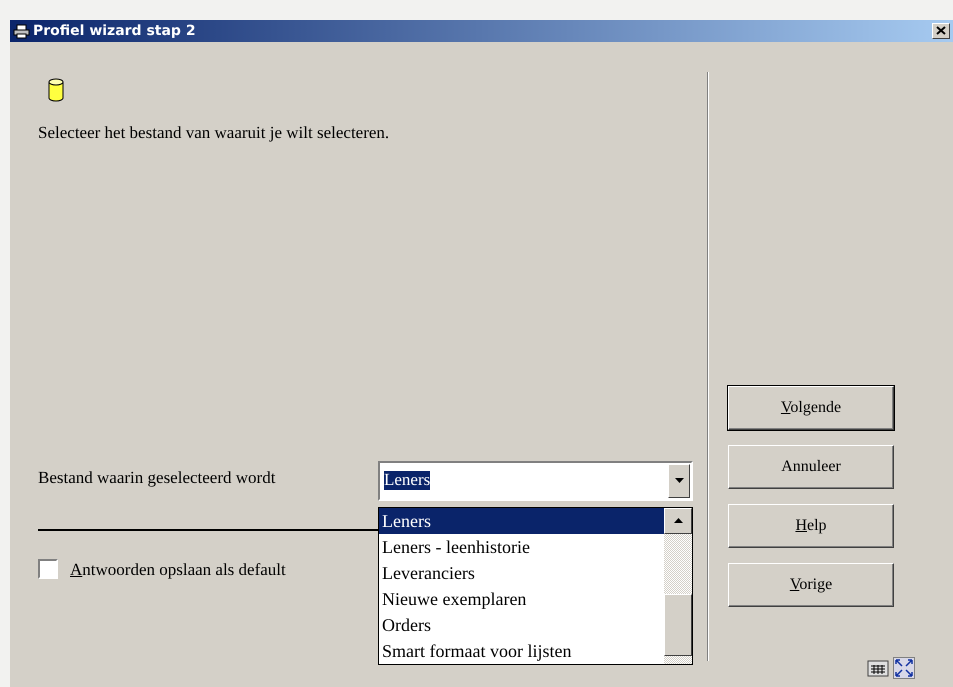 The width and height of the screenshot is (953, 687). I want to click on database-icon, so click(56, 90).